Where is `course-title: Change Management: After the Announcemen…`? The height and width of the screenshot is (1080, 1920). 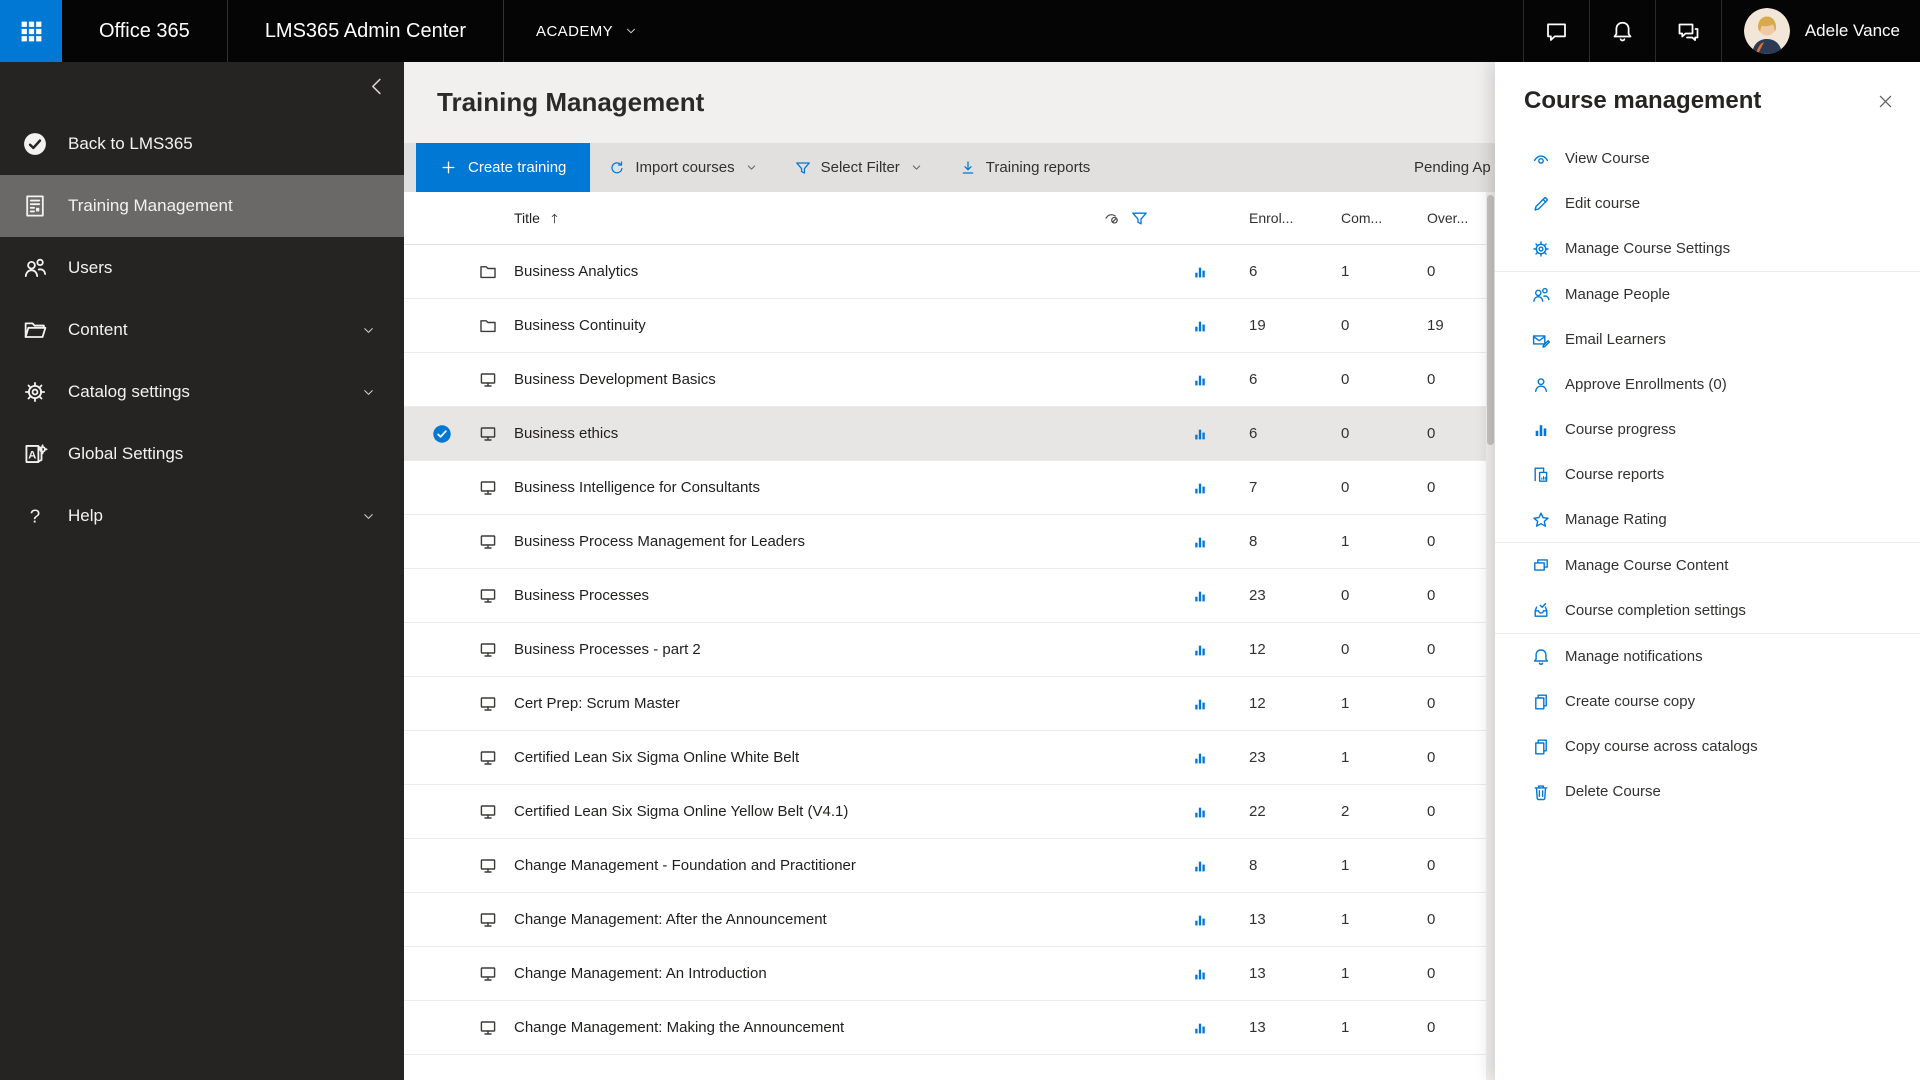
course-title: Change Management: After the Announcemen… is located at coordinates (844, 919).